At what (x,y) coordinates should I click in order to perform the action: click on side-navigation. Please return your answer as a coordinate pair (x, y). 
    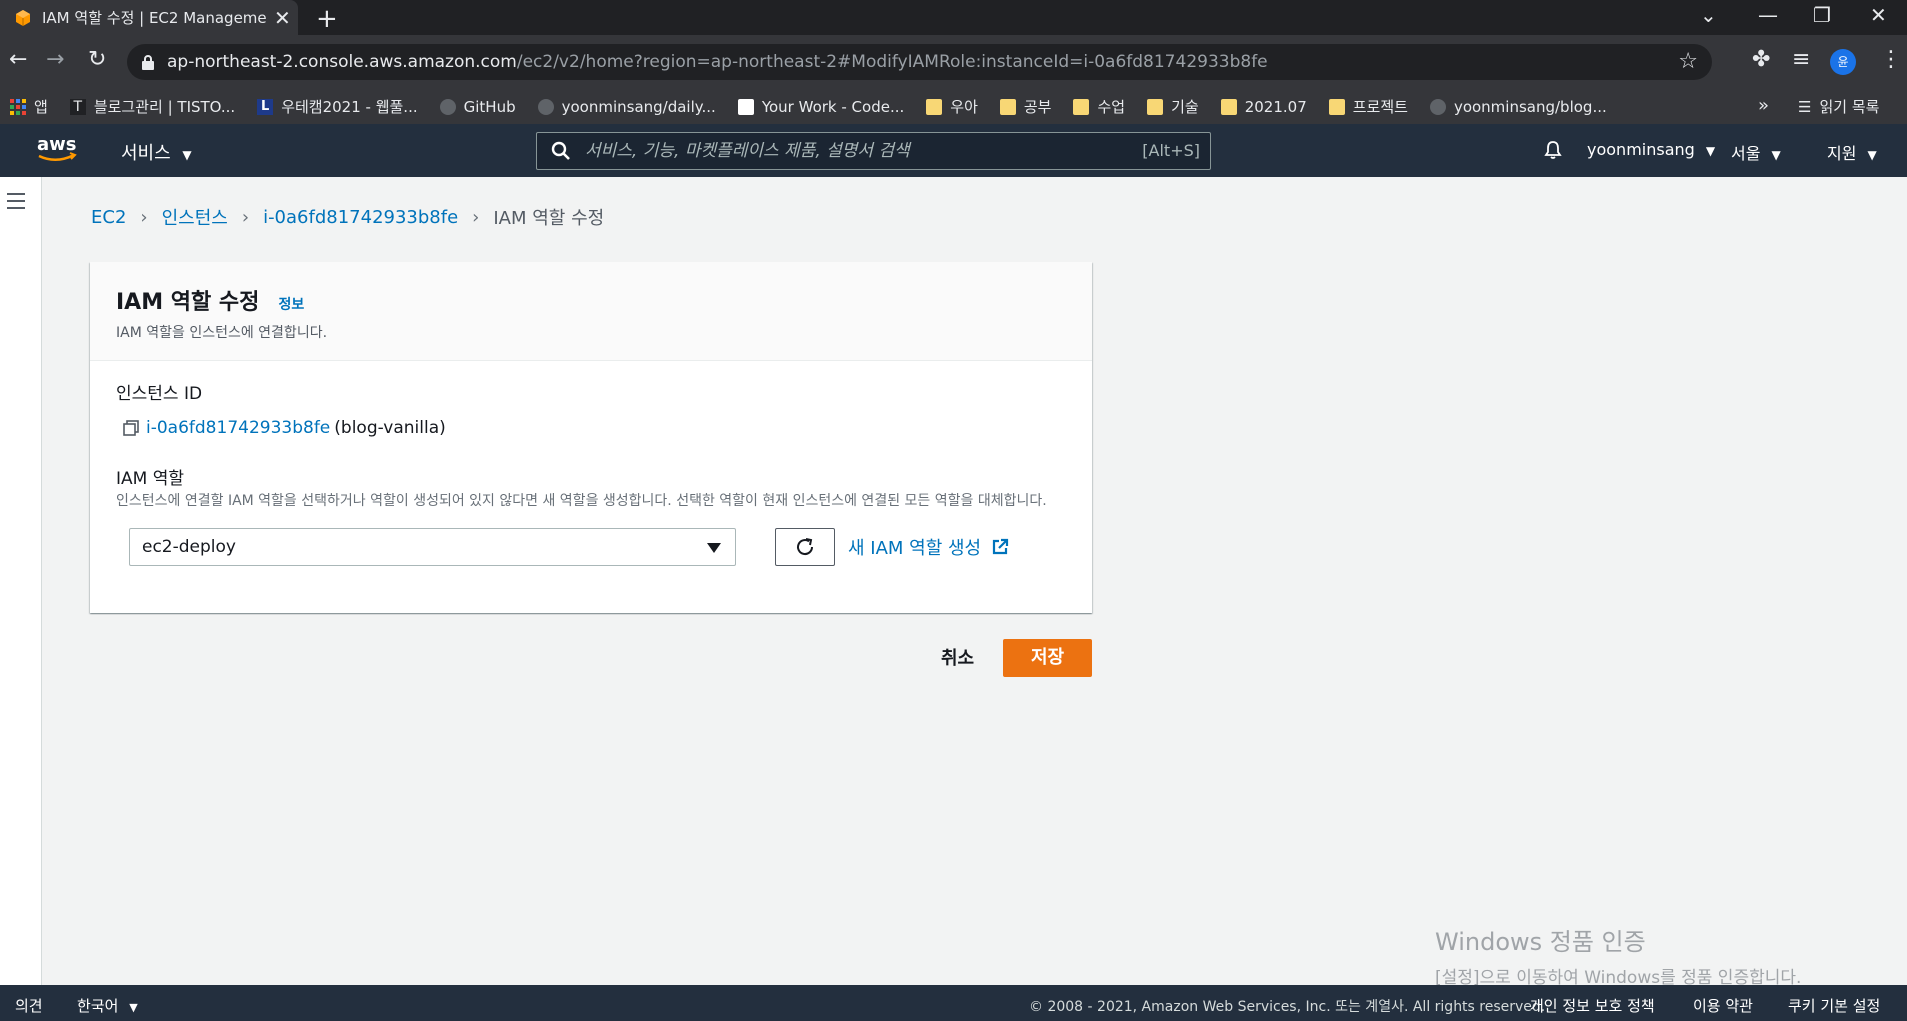
    Looking at the image, I should click on (21, 581).